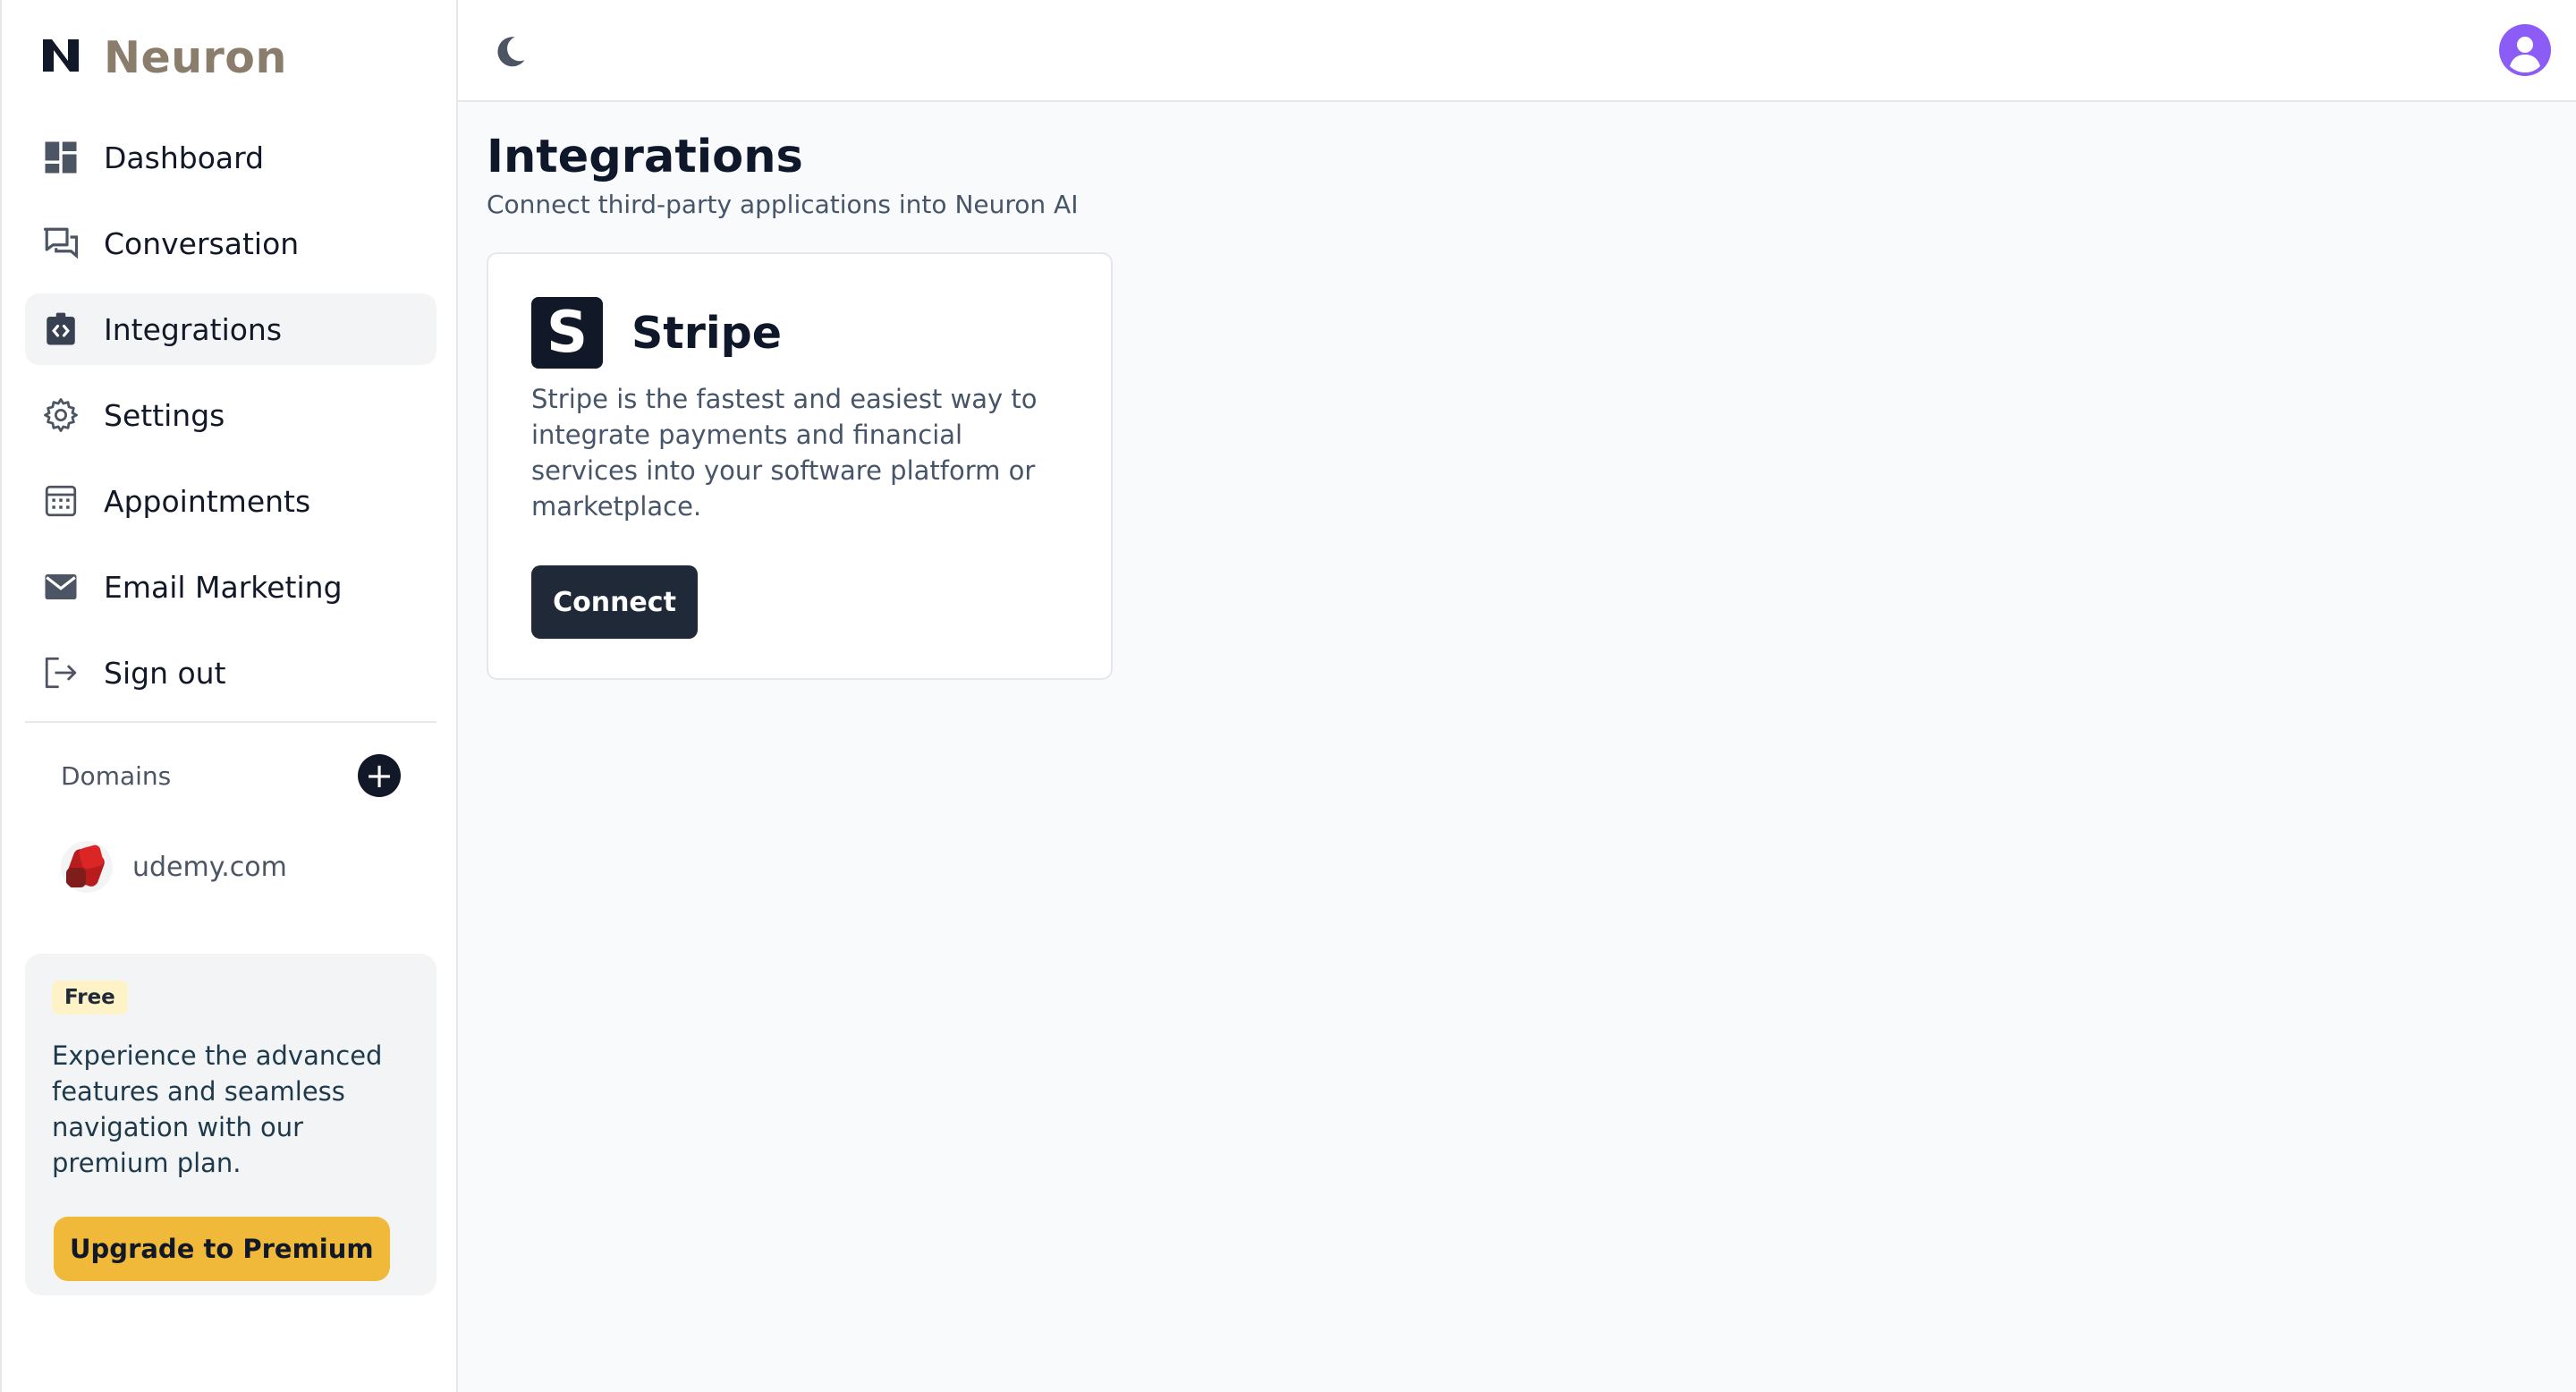  I want to click on sidebar-item-label: Appointments, so click(207, 501).